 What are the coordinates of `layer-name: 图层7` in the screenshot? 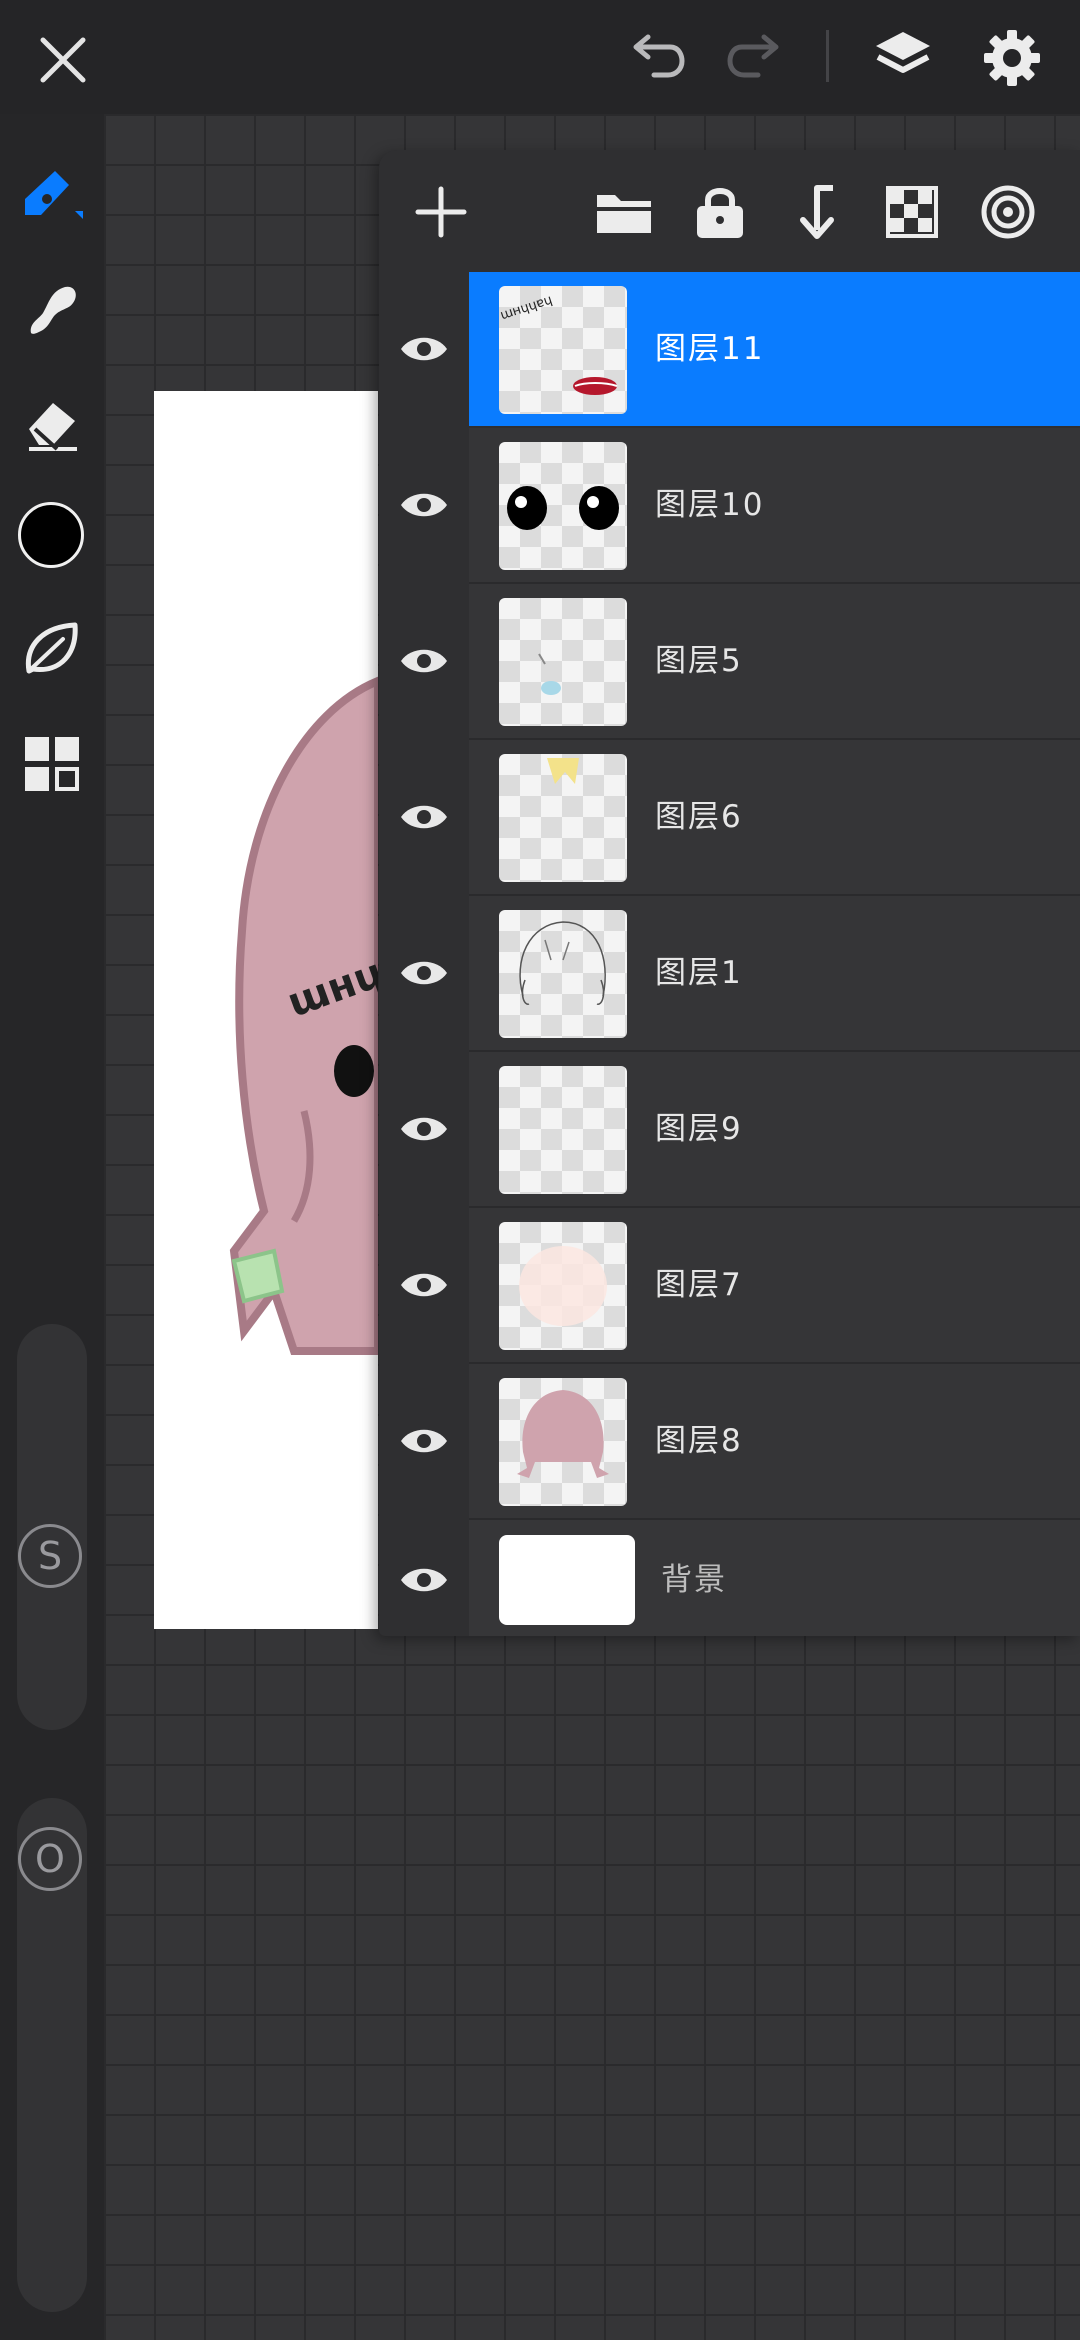 It's located at (699, 1285).